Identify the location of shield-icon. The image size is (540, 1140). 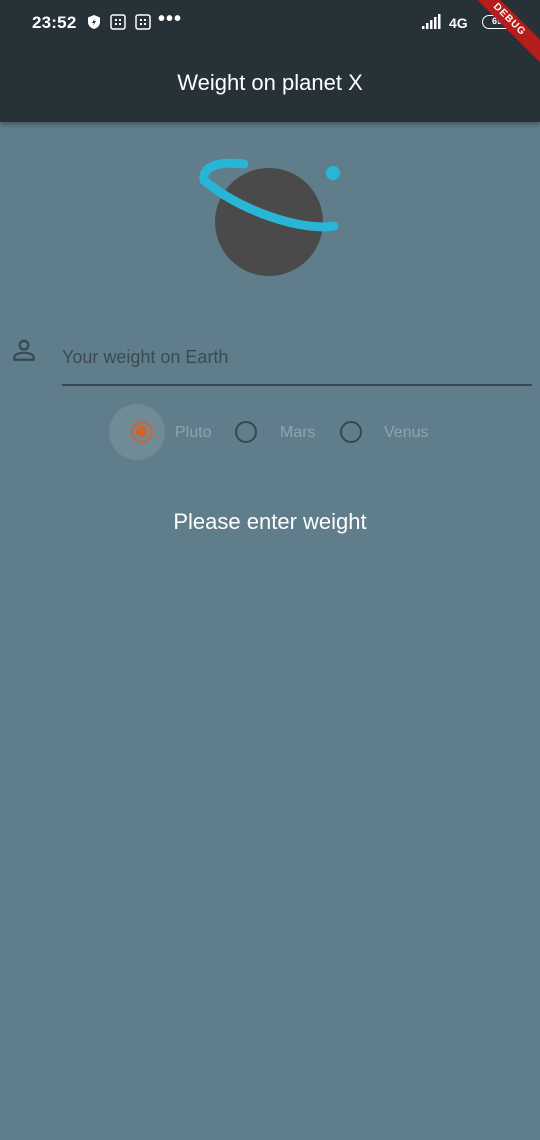
(94, 22).